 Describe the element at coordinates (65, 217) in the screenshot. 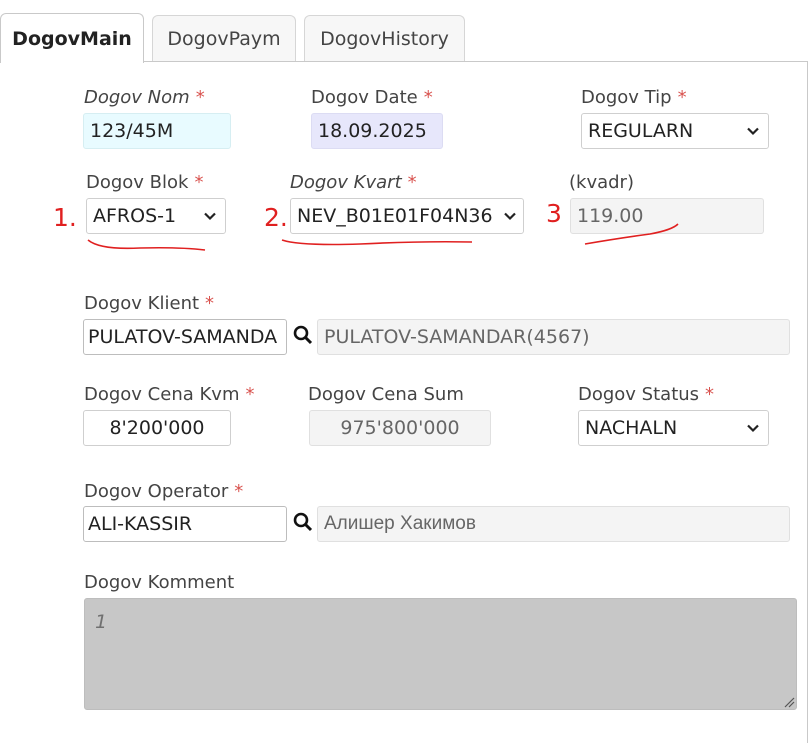

I see `annotation-marker-1: 1.` at that location.